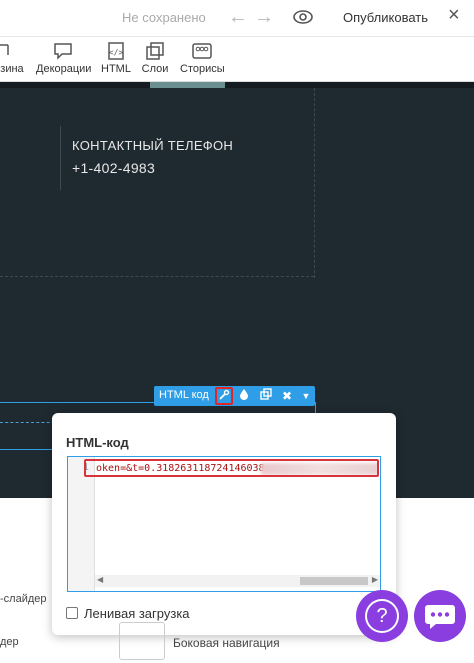 This screenshot has height=663, width=474. I want to click on code-text: oken=&t=0.318263118724146038, so click(180, 468).